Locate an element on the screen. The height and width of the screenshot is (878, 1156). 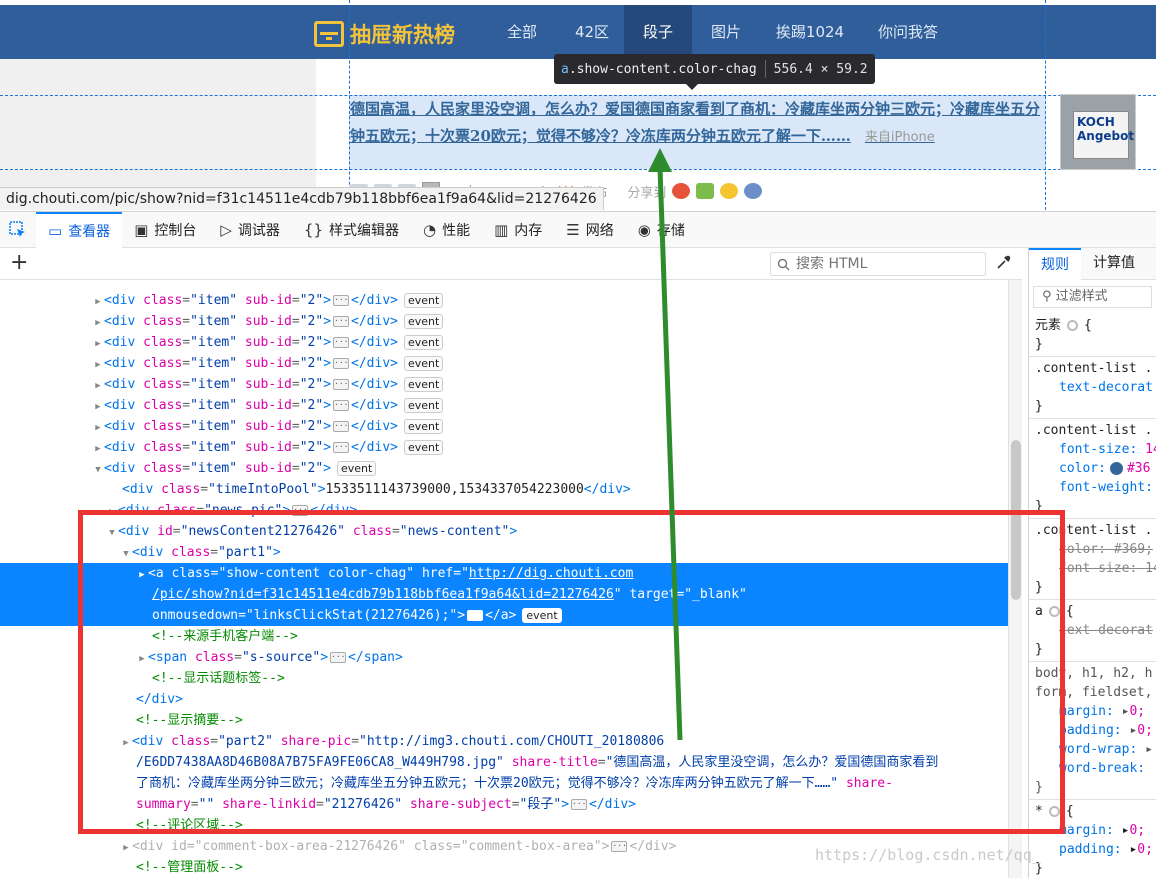
add-node-button: + is located at coordinates (19, 263).